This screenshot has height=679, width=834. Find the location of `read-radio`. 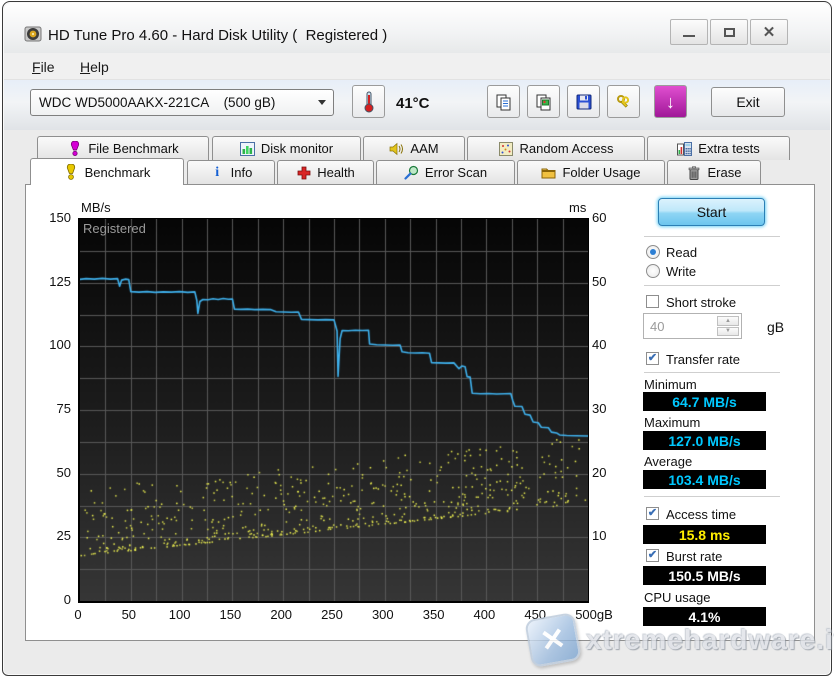

read-radio is located at coordinates (653, 252).